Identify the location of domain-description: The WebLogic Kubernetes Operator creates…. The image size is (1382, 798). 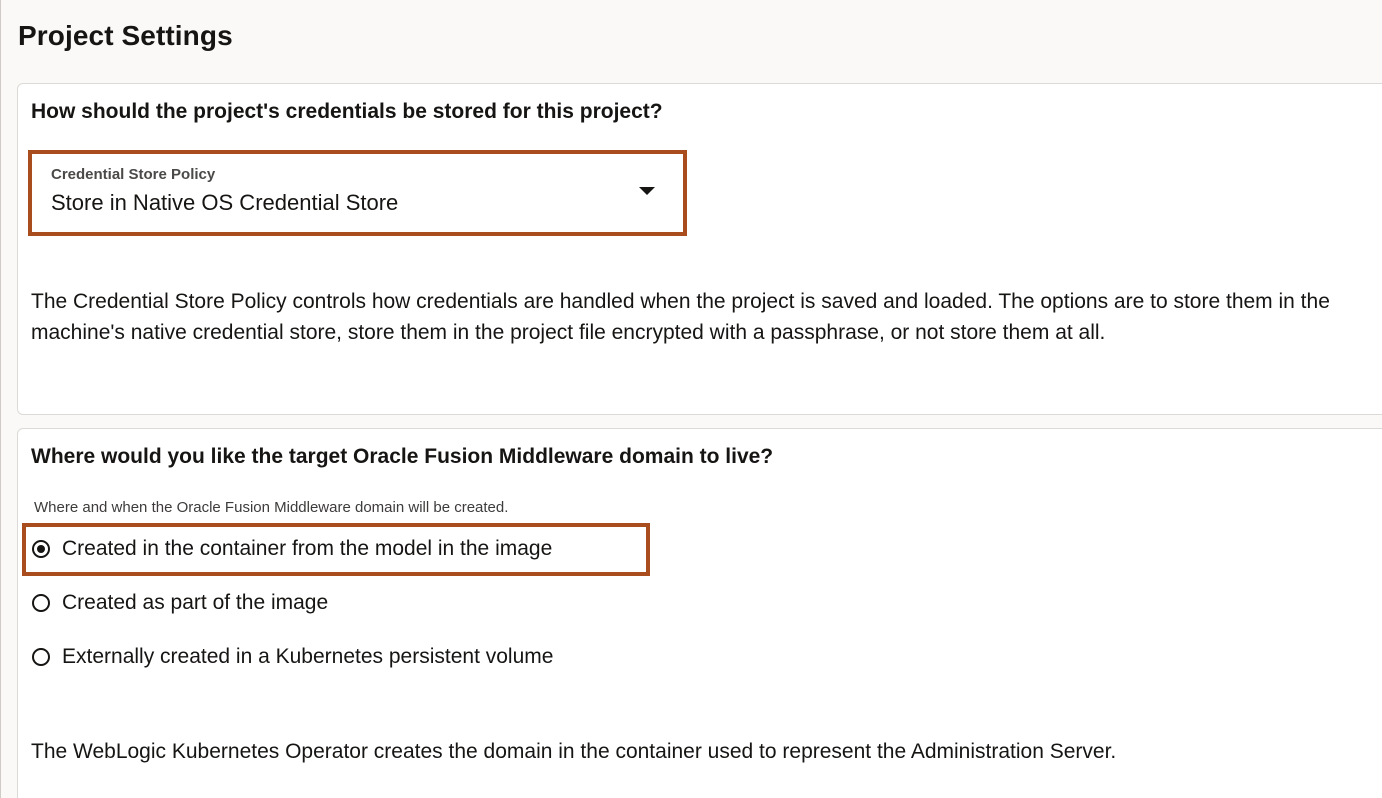
(574, 751).